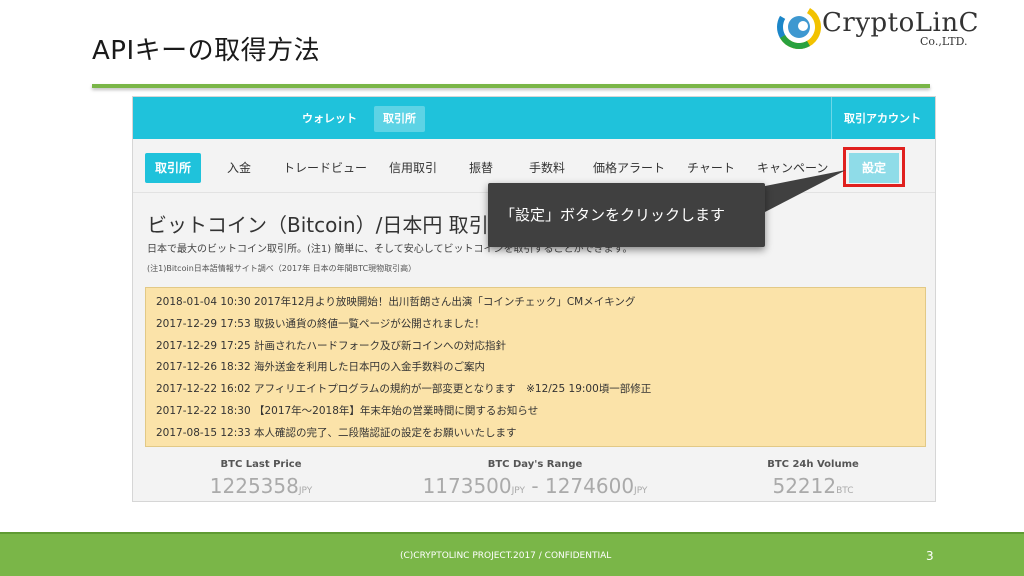 This screenshot has width=1024, height=576. What do you see at coordinates (535, 325) in the screenshot?
I see `news-item: 2017-12-29 17:53 取扱い通貨の終値一覧ページが公開されました！` at bounding box center [535, 325].